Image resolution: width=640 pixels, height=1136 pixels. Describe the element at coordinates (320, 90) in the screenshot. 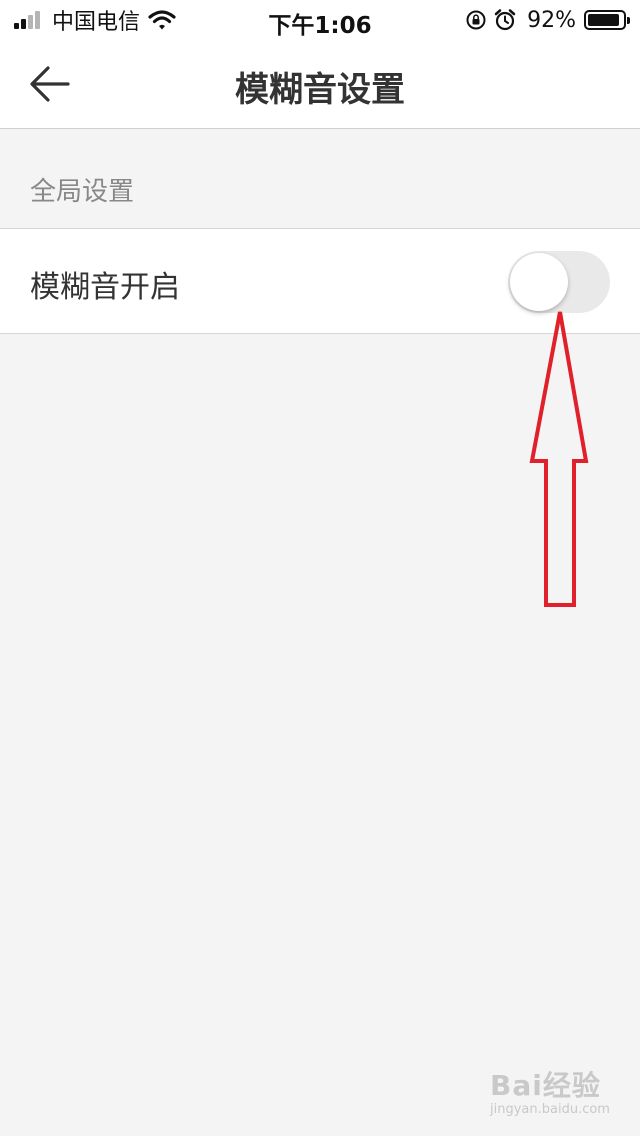

I see `page-title: 模糊音设置` at that location.